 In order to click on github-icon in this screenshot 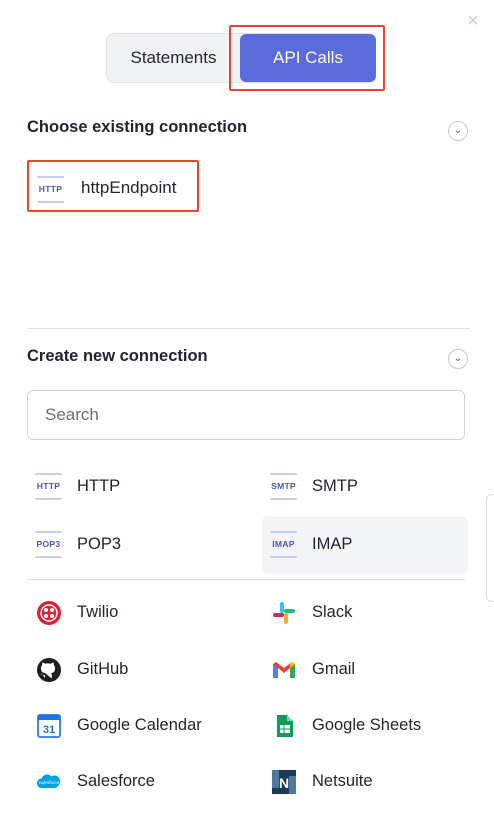, I will do `click(49, 670)`.